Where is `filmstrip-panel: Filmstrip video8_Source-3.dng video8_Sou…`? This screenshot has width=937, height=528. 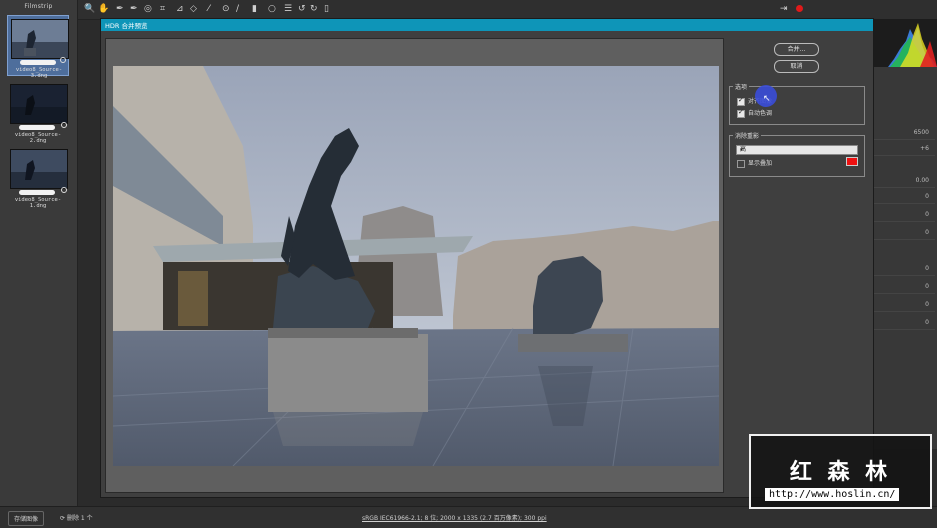
filmstrip-panel: Filmstrip video8_Source-3.dng video8_Sou… is located at coordinates (39, 253).